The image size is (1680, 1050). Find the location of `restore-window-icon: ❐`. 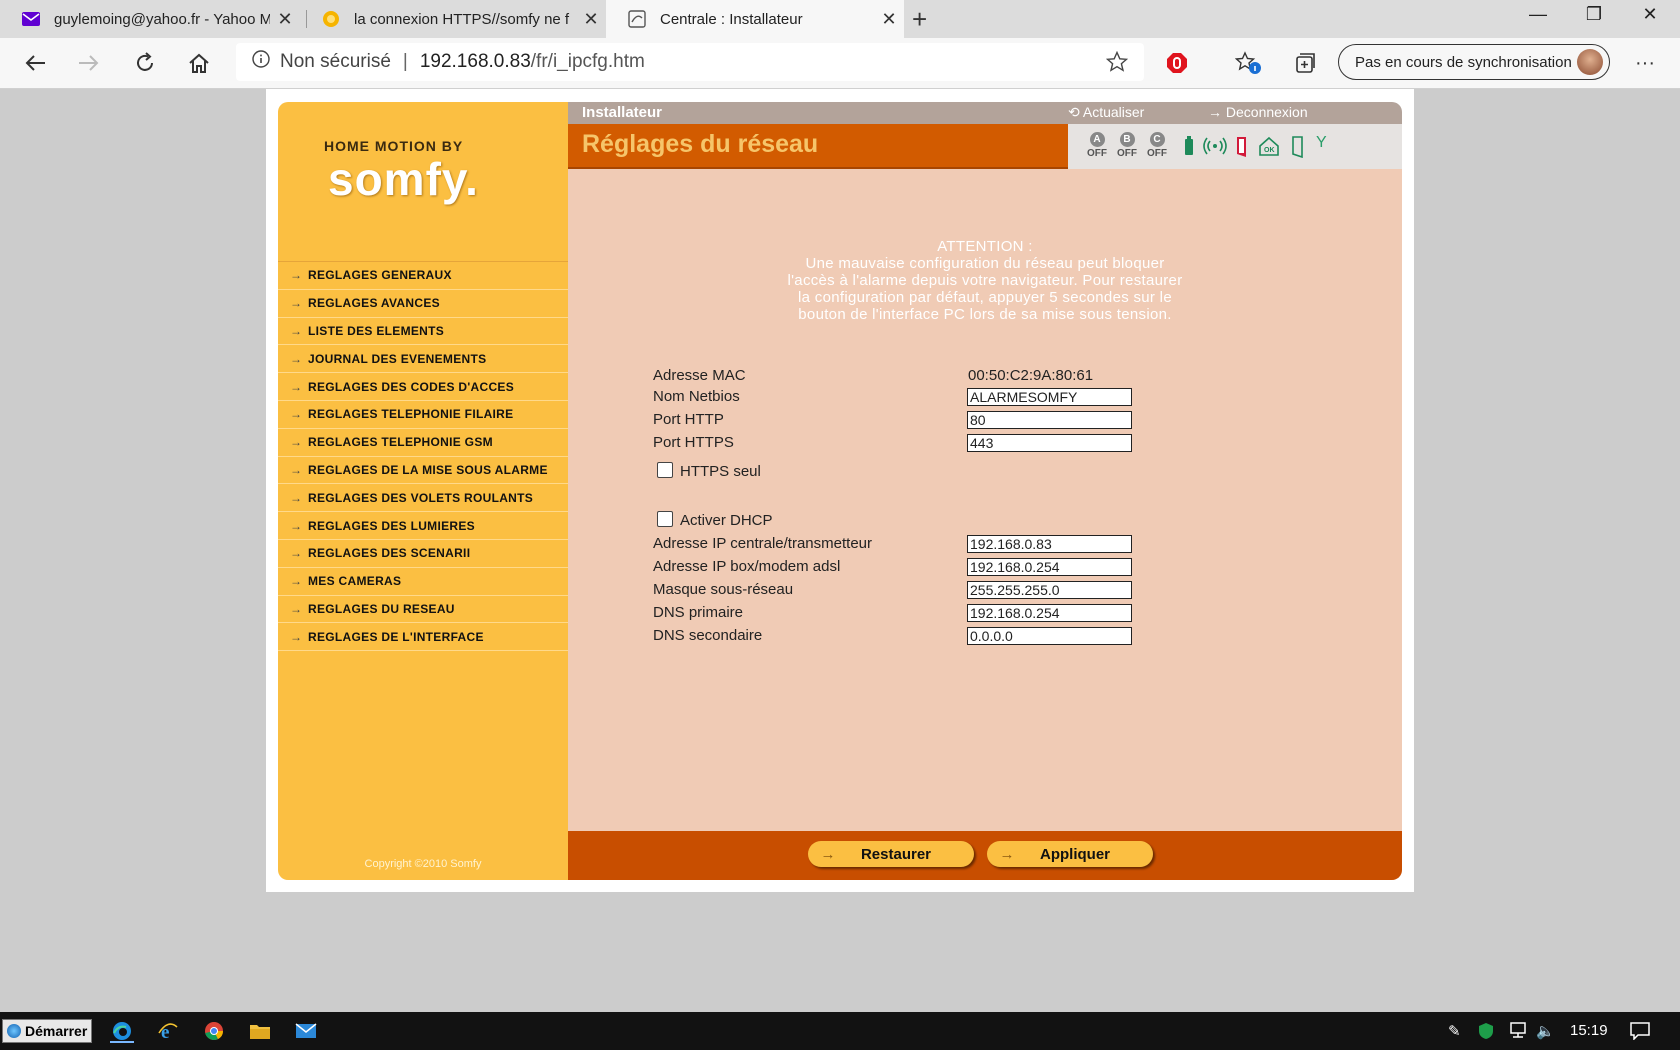

restore-window-icon: ❐ is located at coordinates (1594, 14).